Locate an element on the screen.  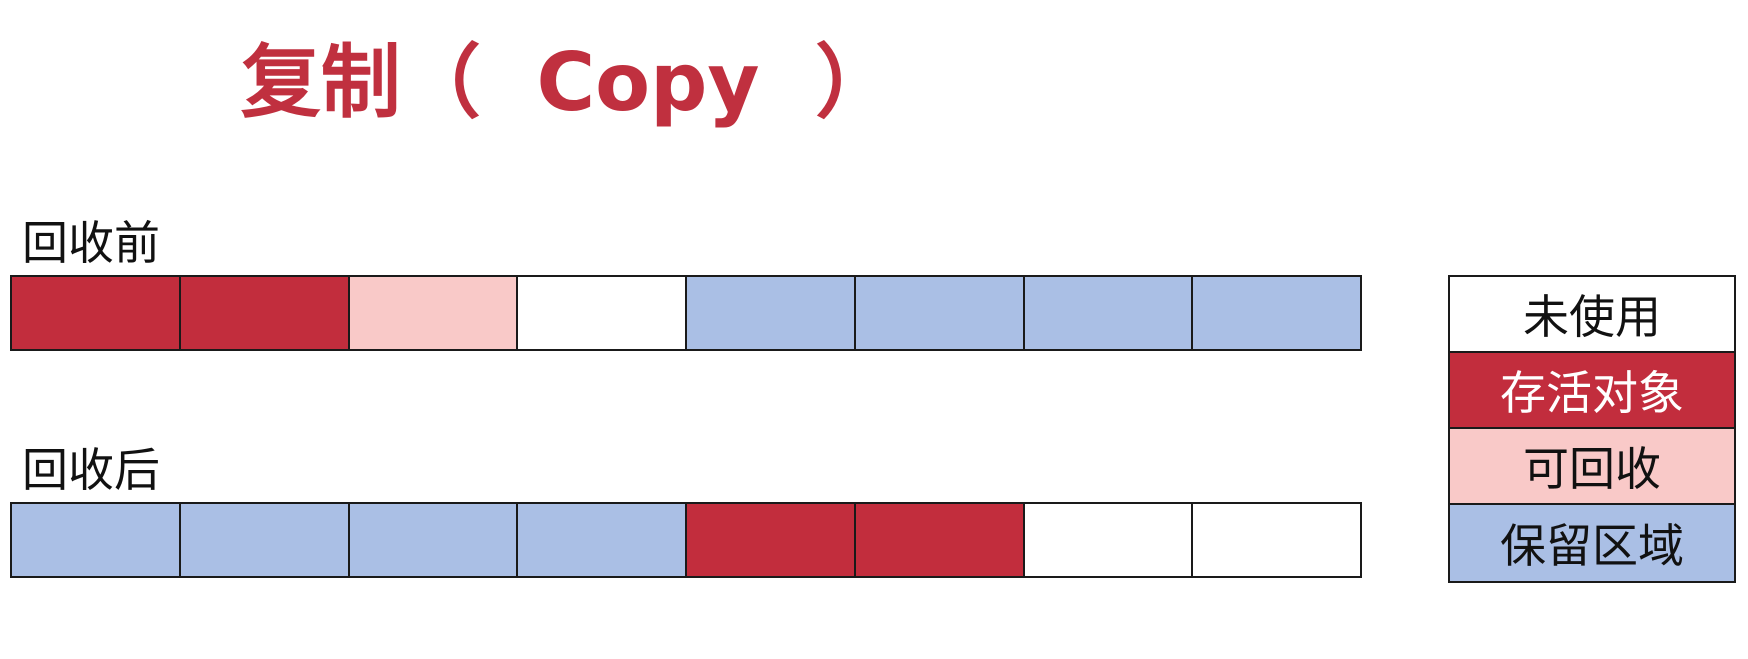
memory-block-before-1-live is located at coordinates (96, 313).